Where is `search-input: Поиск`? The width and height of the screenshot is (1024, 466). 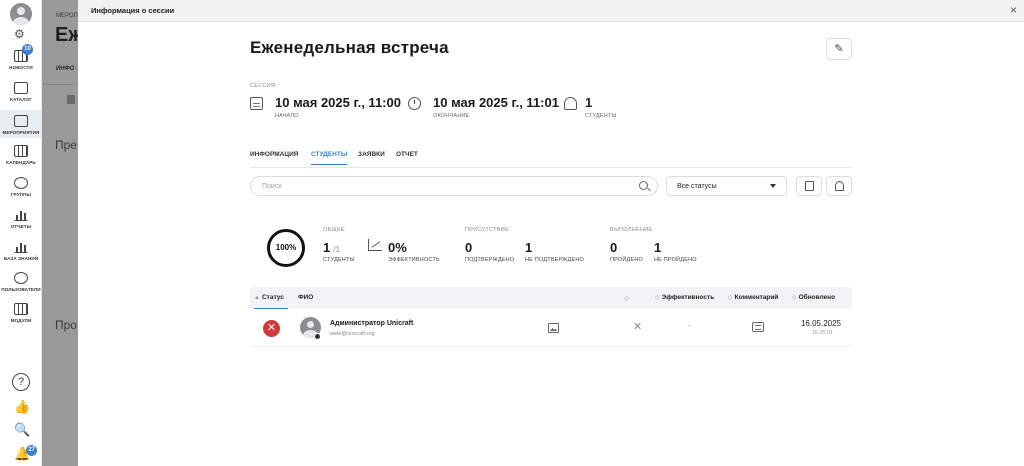
search-input: Поиск is located at coordinates (454, 186).